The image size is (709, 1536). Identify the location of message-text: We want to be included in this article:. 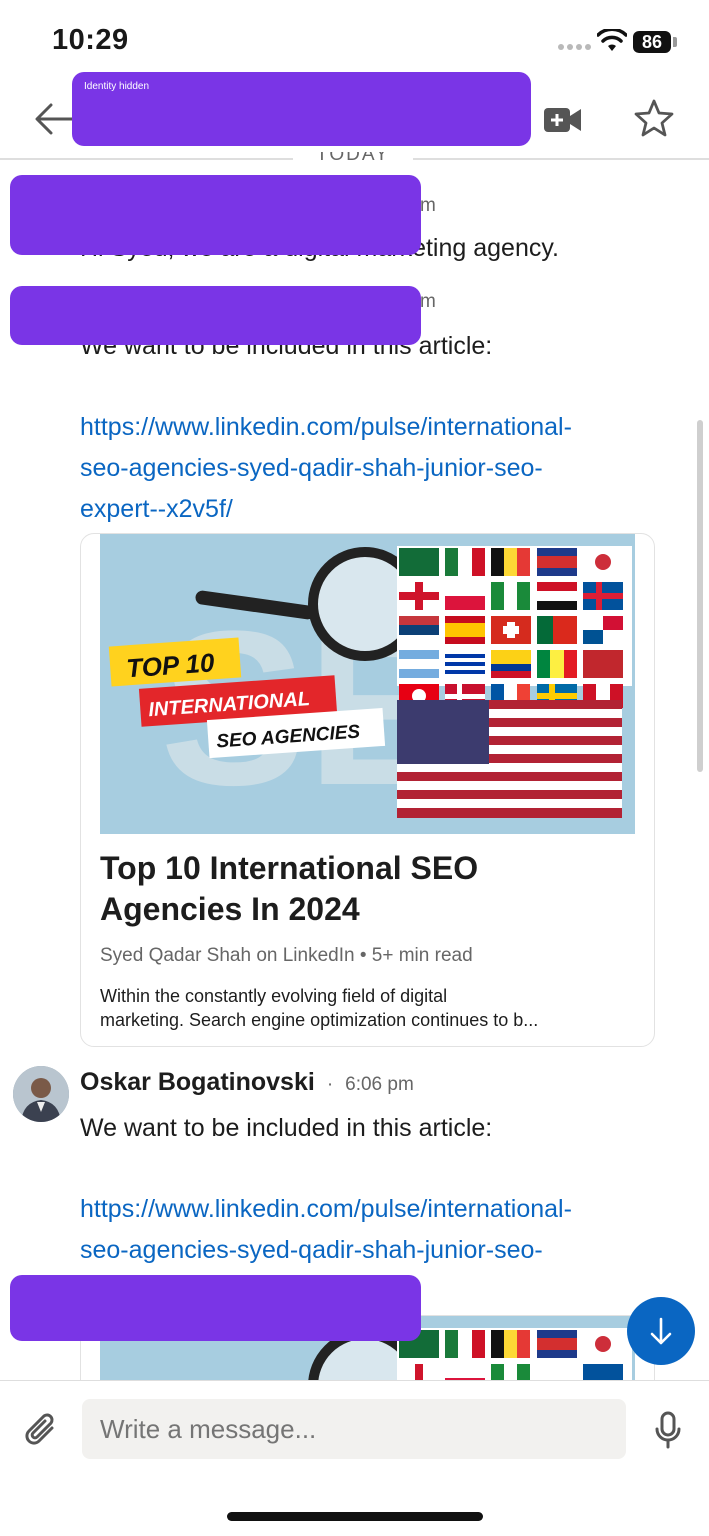
(286, 1128).